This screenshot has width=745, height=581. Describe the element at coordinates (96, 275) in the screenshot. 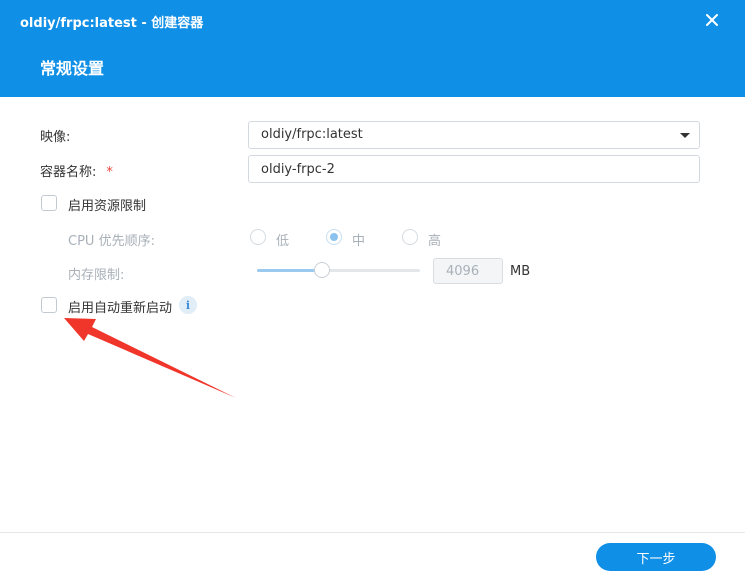

I see `memory-limit-label: 内存限制:` at that location.